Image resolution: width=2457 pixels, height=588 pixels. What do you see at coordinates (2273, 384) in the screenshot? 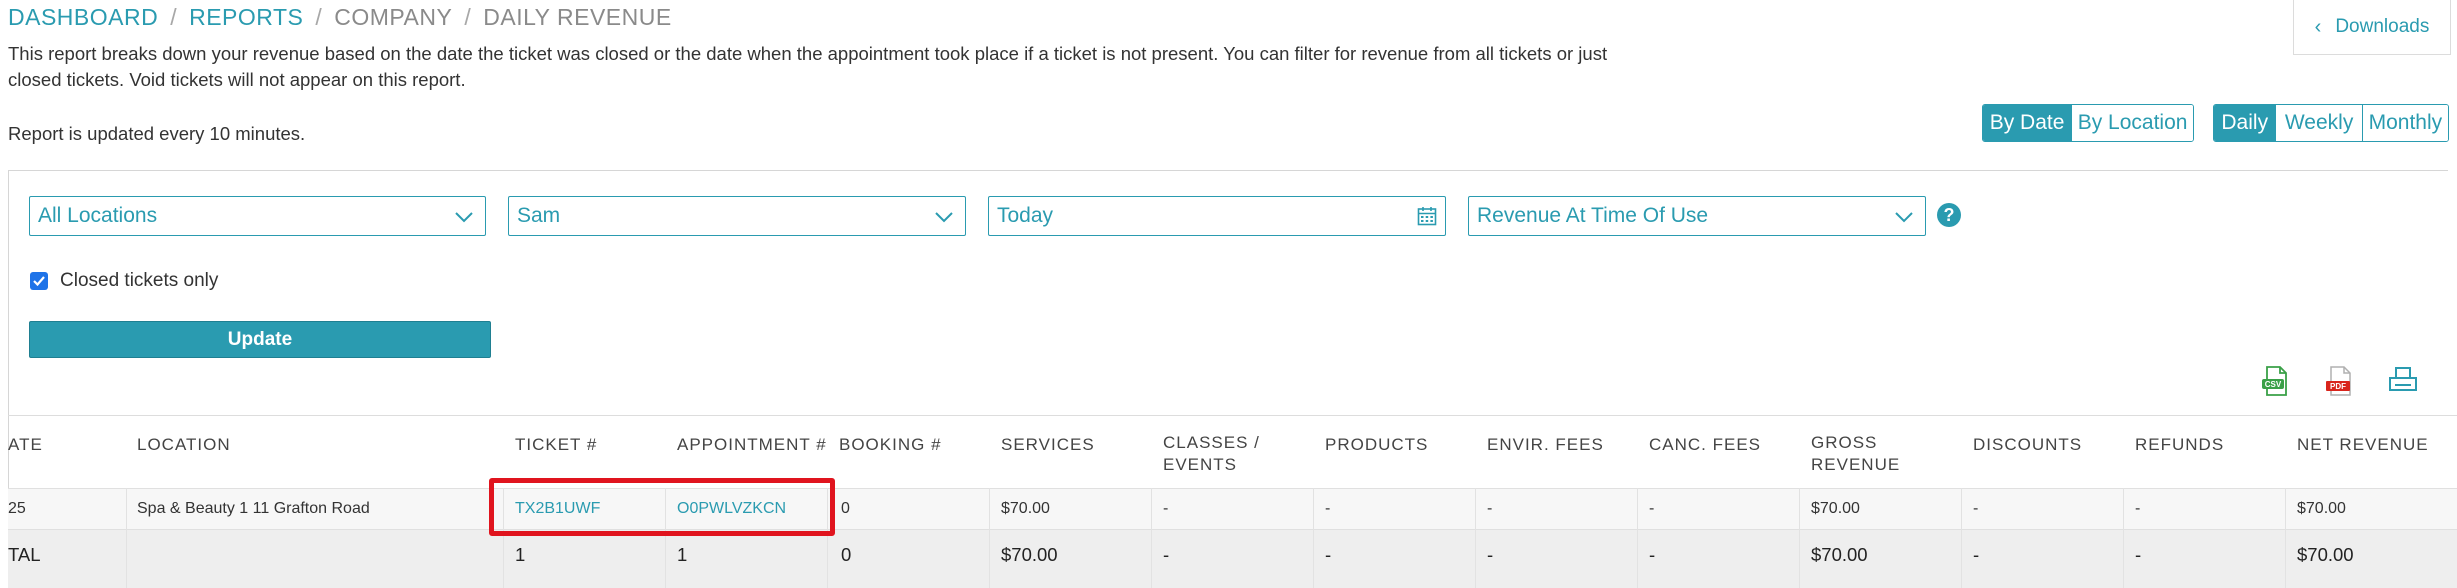
I see `svg-text: CSV` at bounding box center [2273, 384].